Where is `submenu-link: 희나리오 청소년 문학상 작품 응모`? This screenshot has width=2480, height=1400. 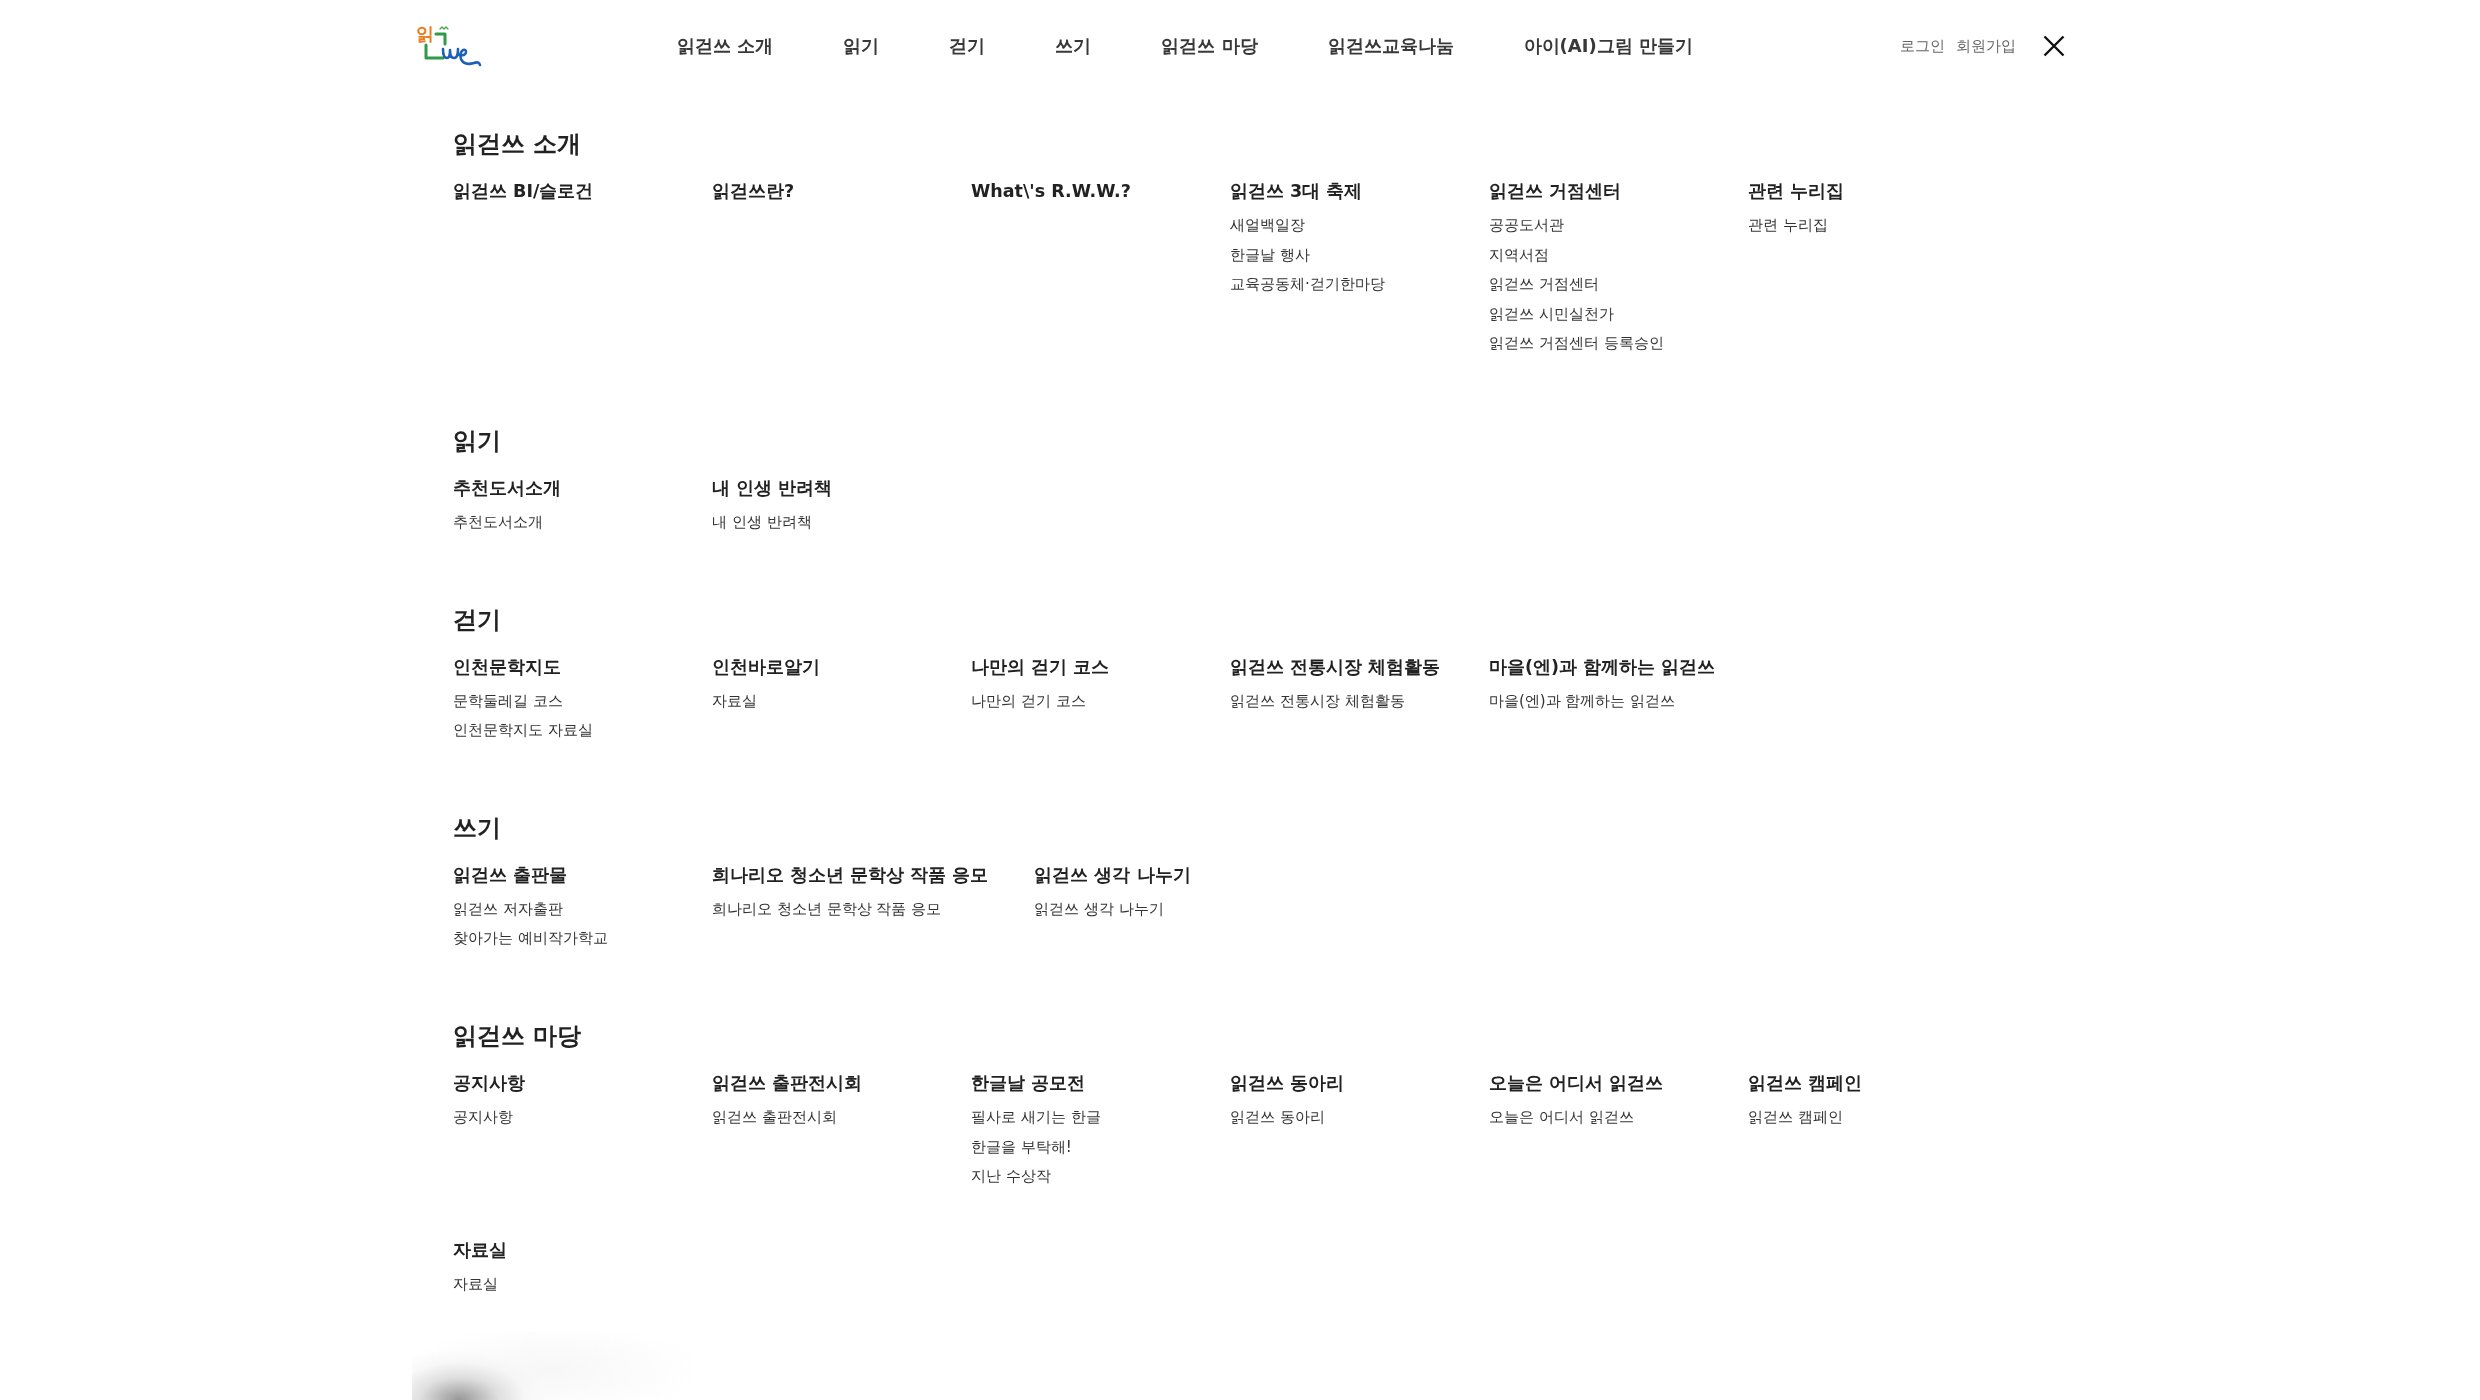
submenu-link: 희나리오 청소년 문학상 작품 응모 is located at coordinates (827, 909).